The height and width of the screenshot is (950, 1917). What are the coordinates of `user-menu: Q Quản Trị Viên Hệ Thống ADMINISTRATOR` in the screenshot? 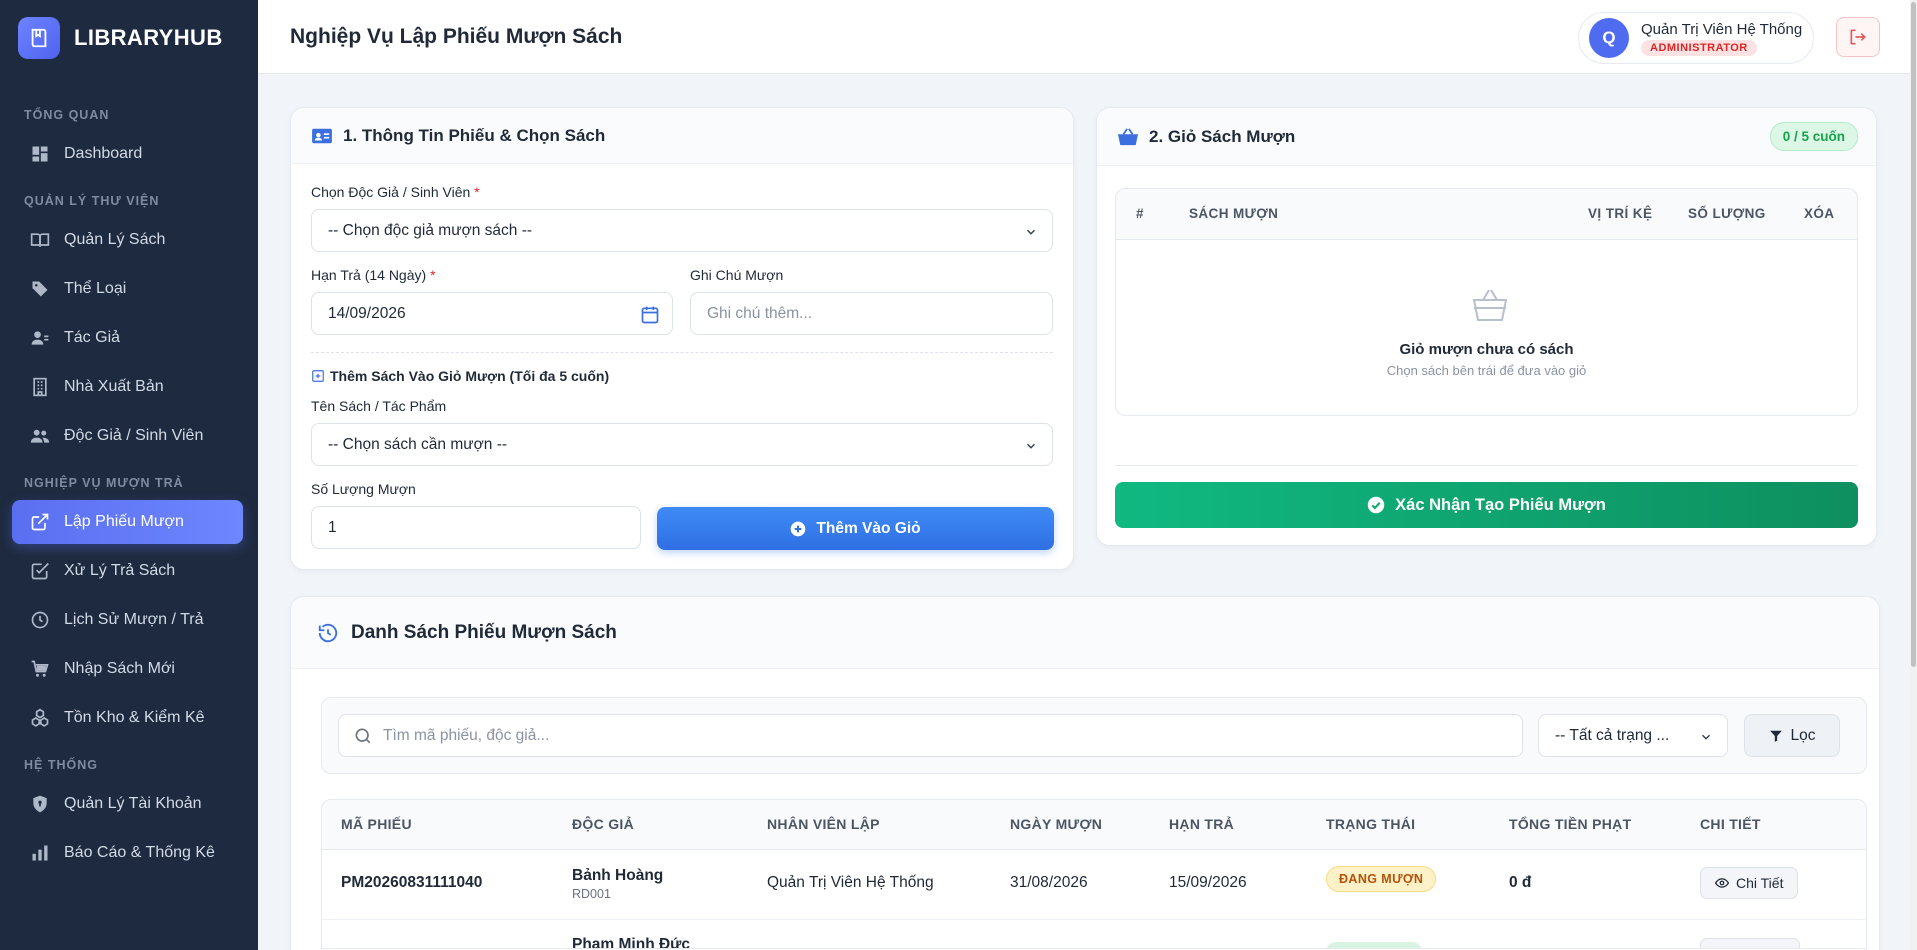 It's located at (1696, 38).